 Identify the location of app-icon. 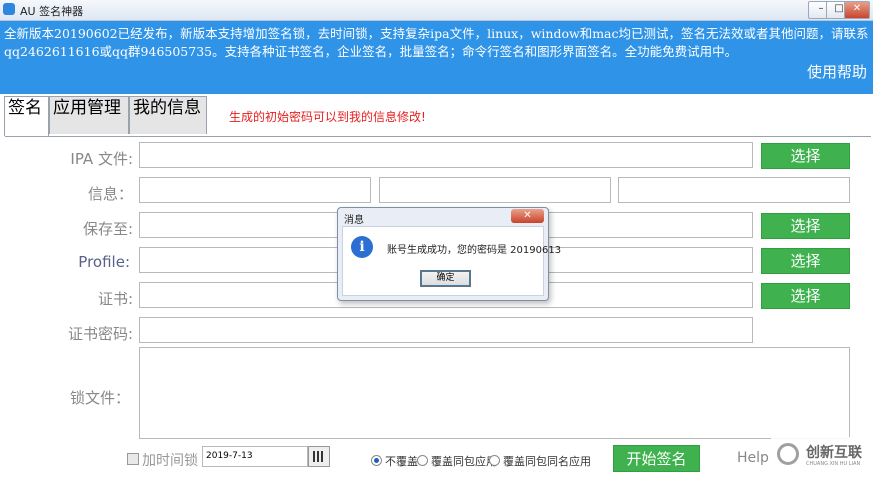
(9, 9).